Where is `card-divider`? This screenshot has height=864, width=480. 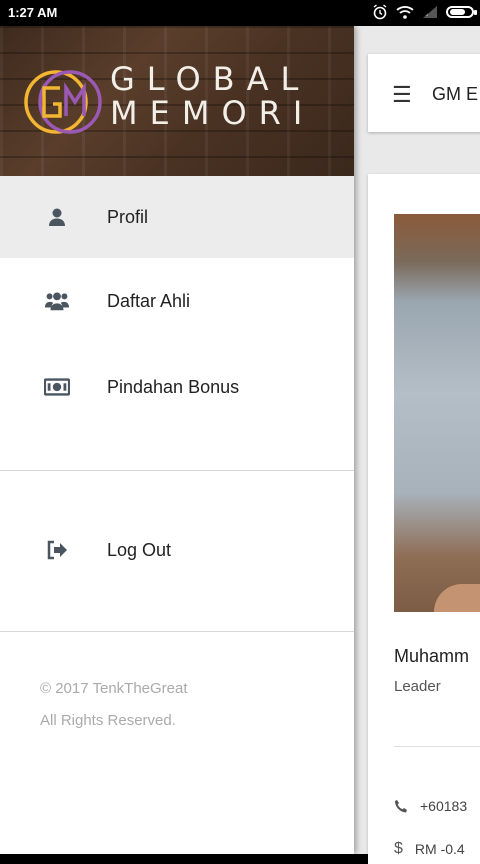
card-divider is located at coordinates (437, 746).